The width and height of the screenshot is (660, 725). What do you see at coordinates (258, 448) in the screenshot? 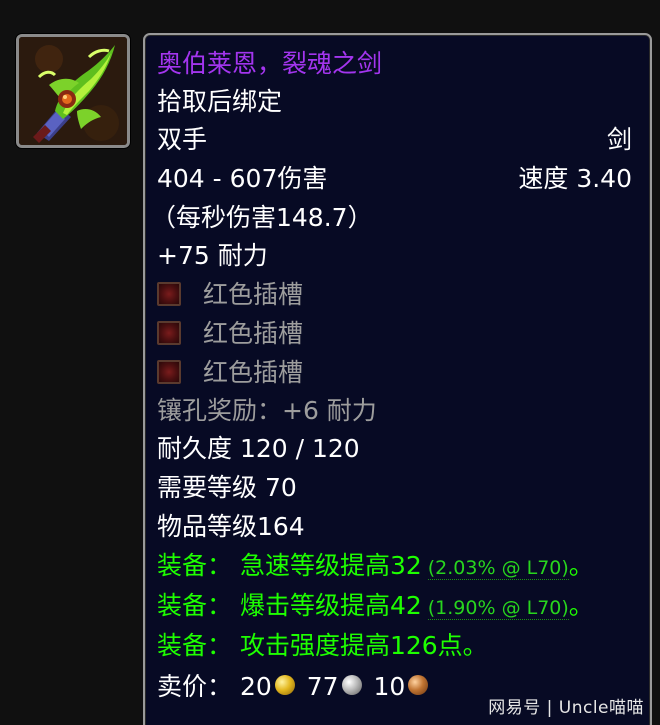
I see `durability: 耐久度 120 / 120` at bounding box center [258, 448].